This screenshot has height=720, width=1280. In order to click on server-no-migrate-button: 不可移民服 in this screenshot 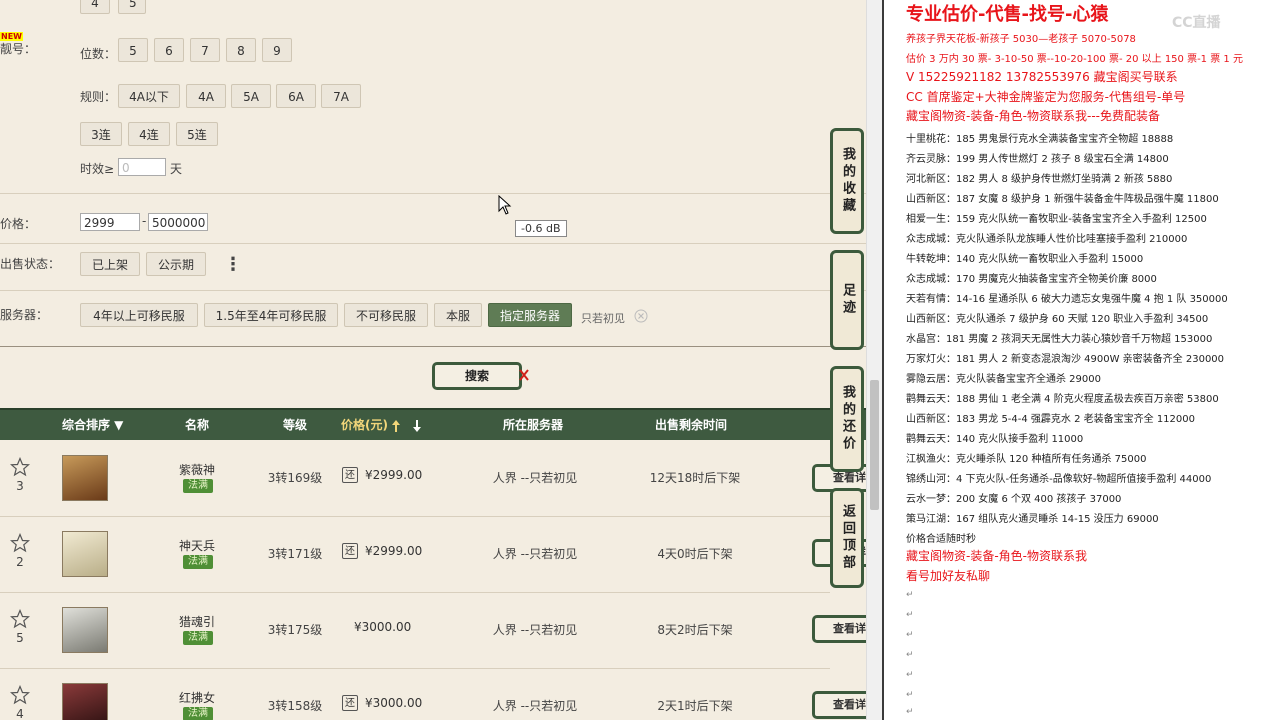, I will do `click(386, 315)`.